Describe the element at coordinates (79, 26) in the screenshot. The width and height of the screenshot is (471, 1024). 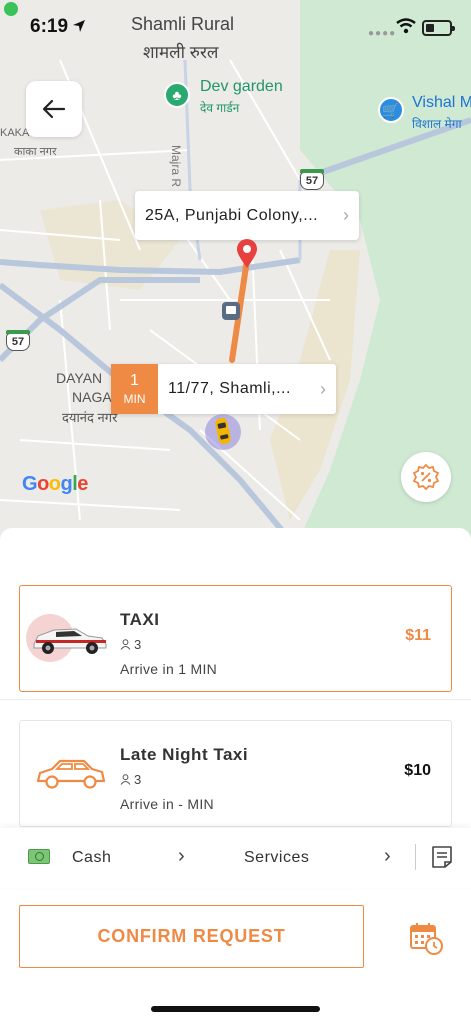
I see `status-location-icon` at that location.